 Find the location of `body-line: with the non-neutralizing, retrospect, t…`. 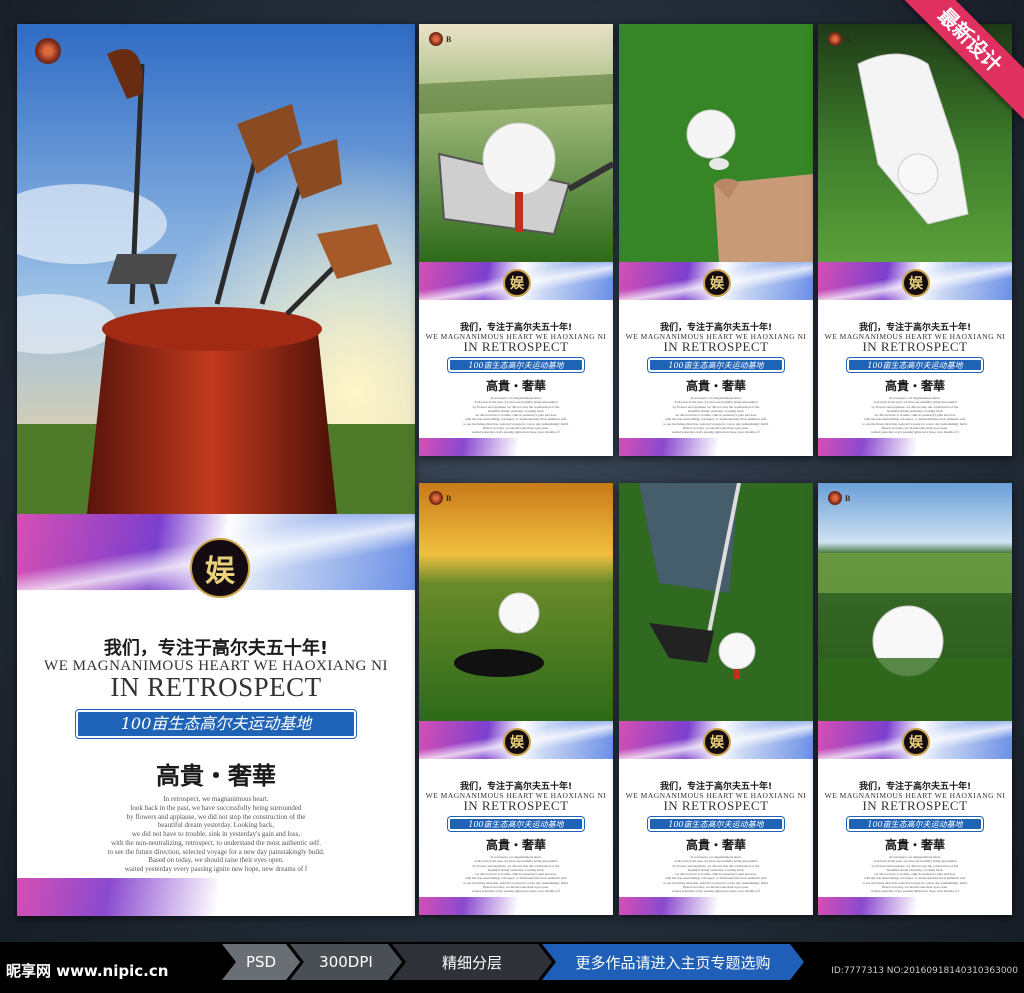

body-line: with the non-neutralizing, retrospect, t… is located at coordinates (216, 842).